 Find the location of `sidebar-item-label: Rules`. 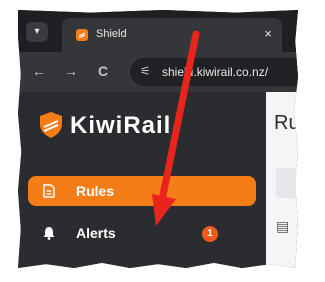

sidebar-item-label: Rules is located at coordinates (95, 191).